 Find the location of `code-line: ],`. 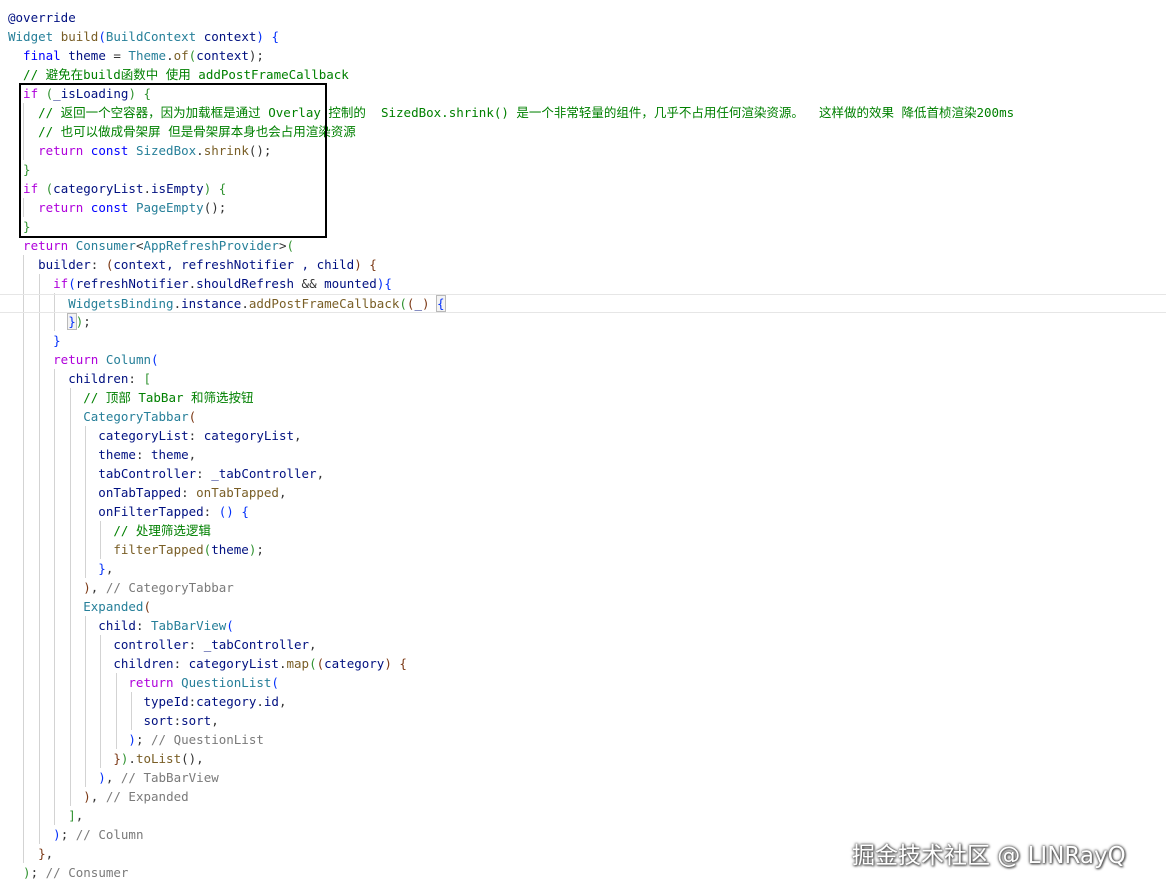

code-line: ], is located at coordinates (41, 815).